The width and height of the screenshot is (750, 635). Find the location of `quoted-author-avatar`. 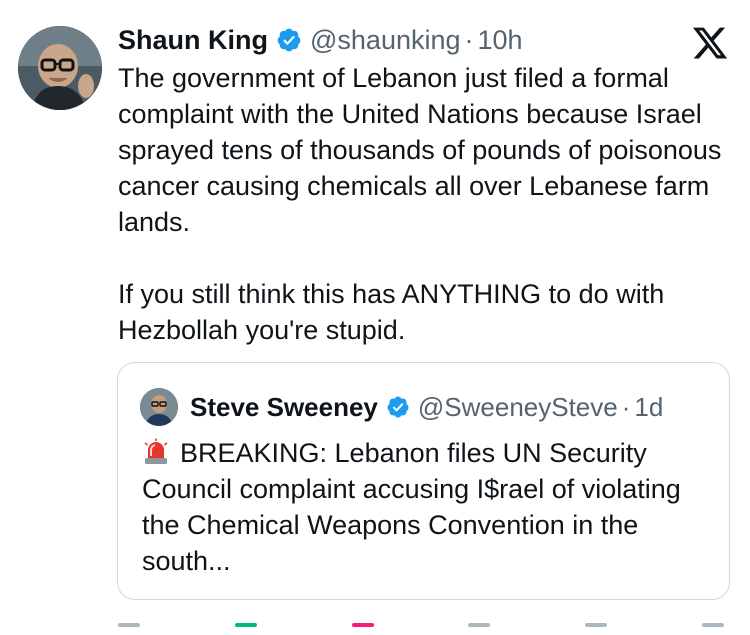

quoted-author-avatar is located at coordinates (159, 407).